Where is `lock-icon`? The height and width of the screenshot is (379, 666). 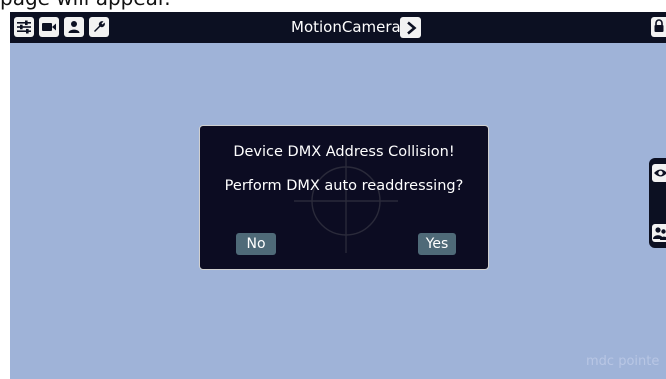 lock-icon is located at coordinates (658, 27).